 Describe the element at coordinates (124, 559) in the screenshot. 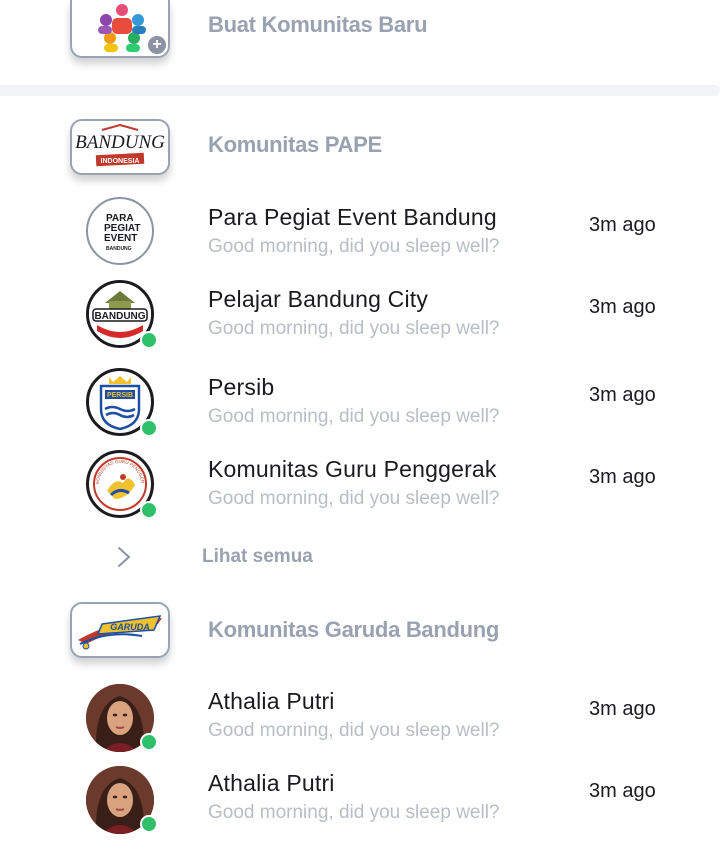

I see `chevron-right-icon` at that location.